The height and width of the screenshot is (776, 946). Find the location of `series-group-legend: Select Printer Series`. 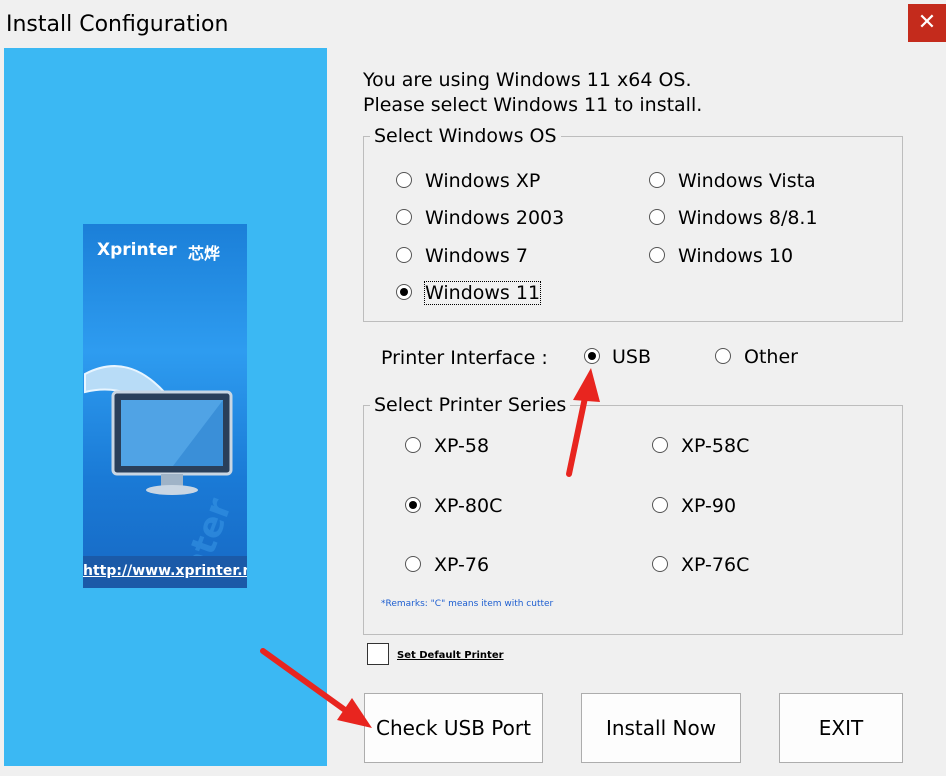

series-group-legend: Select Printer Series is located at coordinates (470, 405).